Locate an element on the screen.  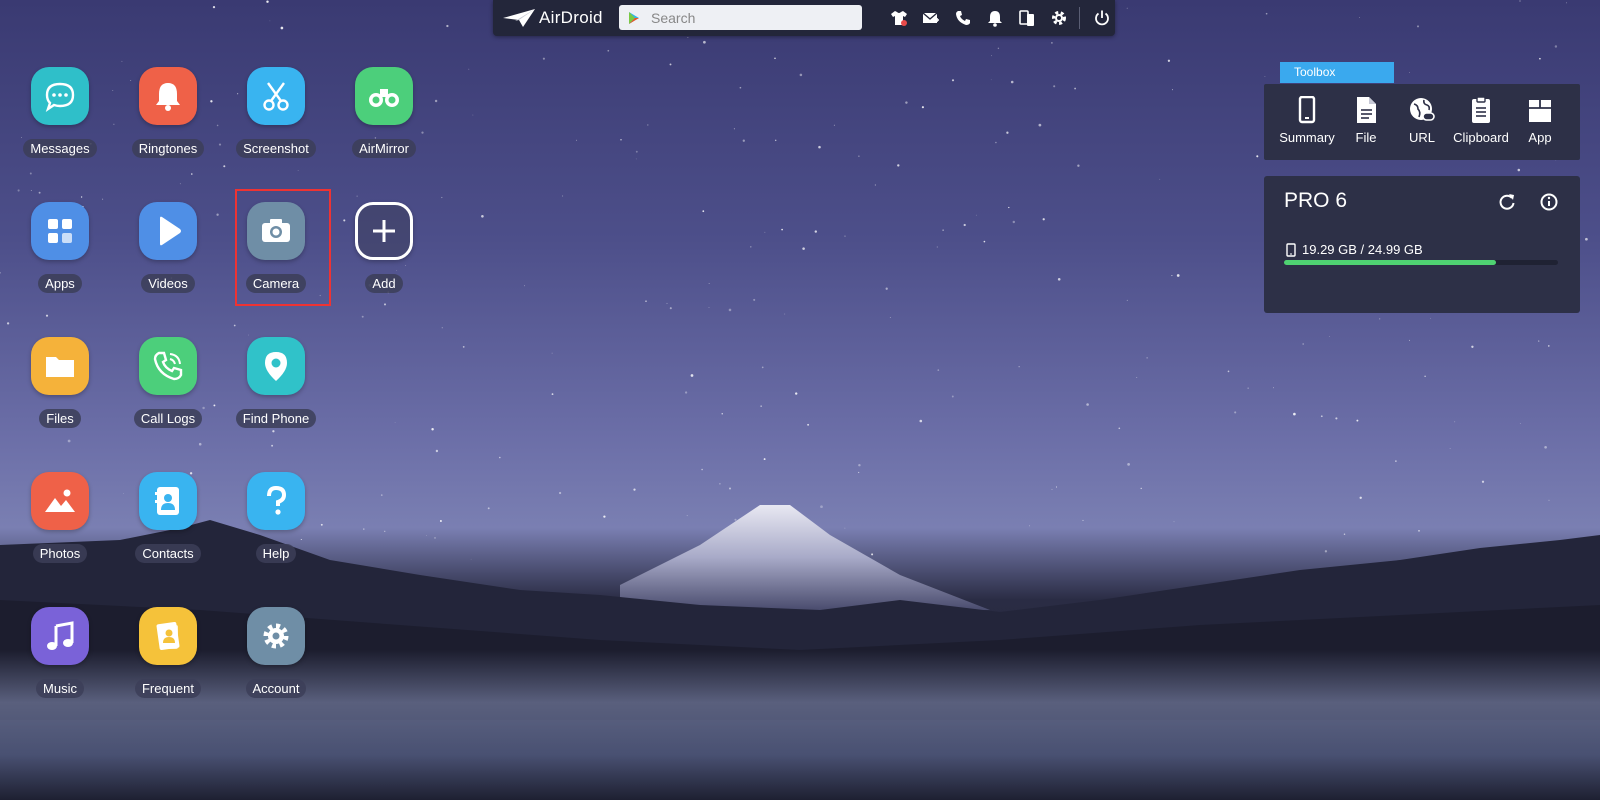
mirror-devices-icon is located at coordinates (1027, 18).